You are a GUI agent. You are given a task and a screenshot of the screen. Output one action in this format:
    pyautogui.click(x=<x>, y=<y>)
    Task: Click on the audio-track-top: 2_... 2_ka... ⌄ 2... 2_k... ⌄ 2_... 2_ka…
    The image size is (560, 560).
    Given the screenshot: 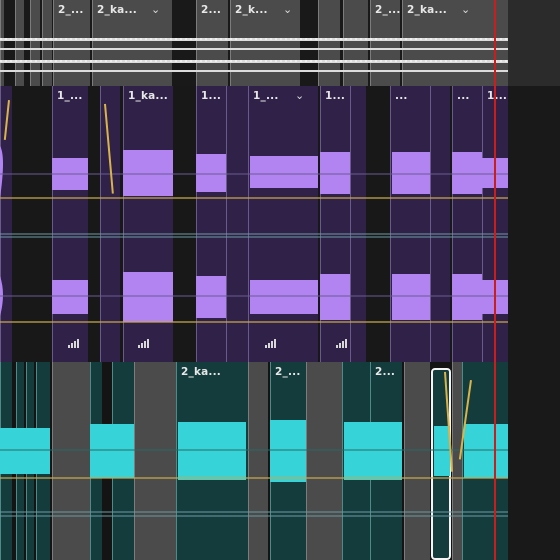 What is the action you would take?
    pyautogui.click(x=254, y=43)
    